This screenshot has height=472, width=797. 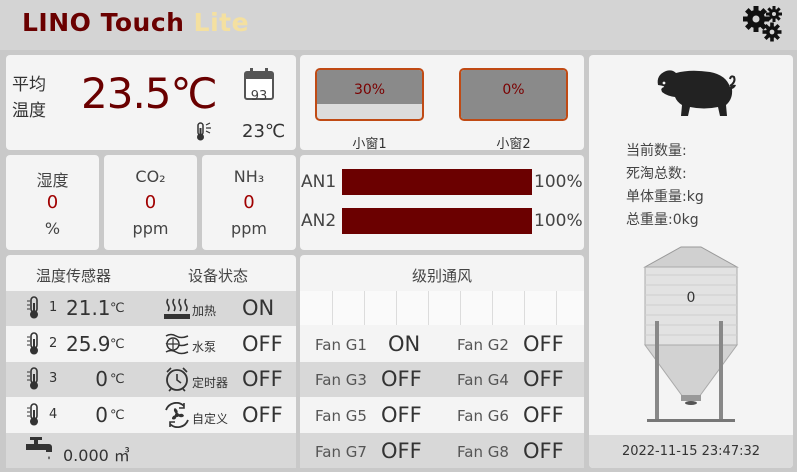 I want to click on device-1-state: ON, so click(x=258, y=308).